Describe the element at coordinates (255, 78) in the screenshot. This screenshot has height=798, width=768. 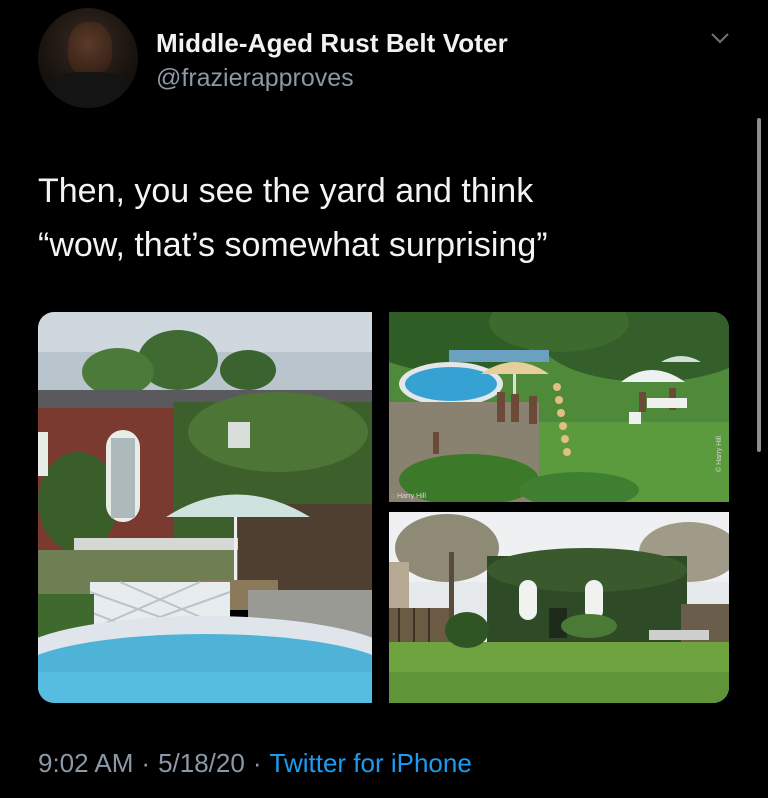
I see `author-handle: @frazierapproves` at that location.